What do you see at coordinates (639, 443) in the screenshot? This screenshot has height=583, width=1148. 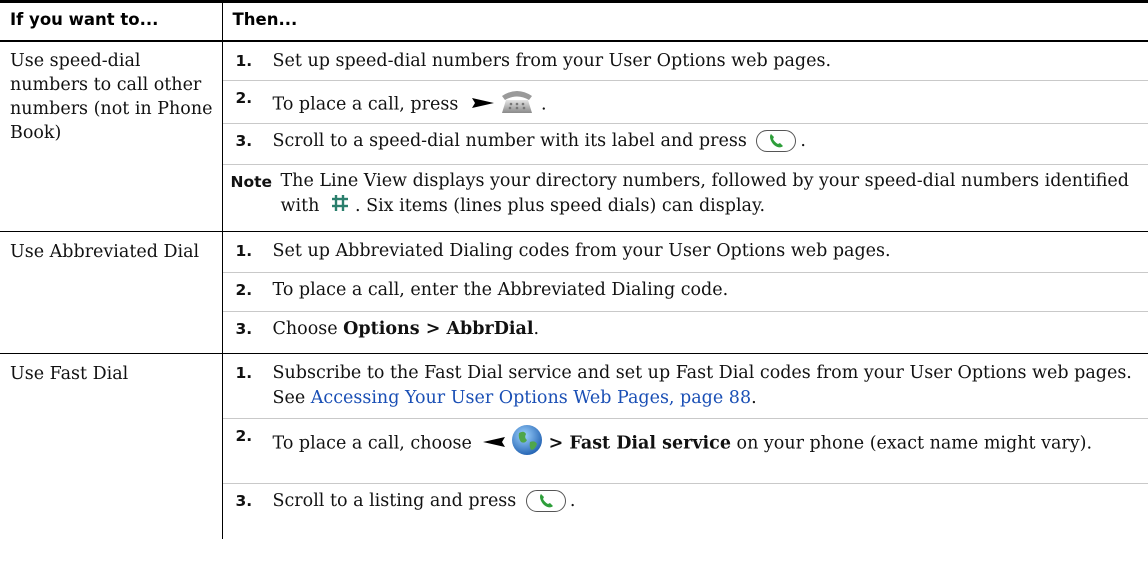 I see `menu-path: > Fast Dial service` at bounding box center [639, 443].